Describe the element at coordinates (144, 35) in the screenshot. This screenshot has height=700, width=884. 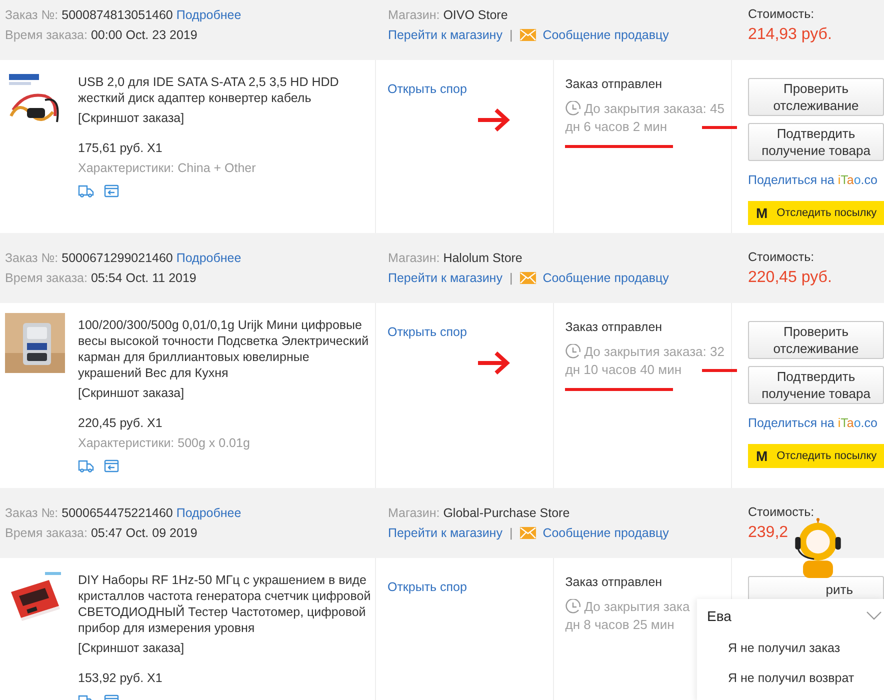
I see `order-time: 00:00 Oct. 23 2019` at that location.